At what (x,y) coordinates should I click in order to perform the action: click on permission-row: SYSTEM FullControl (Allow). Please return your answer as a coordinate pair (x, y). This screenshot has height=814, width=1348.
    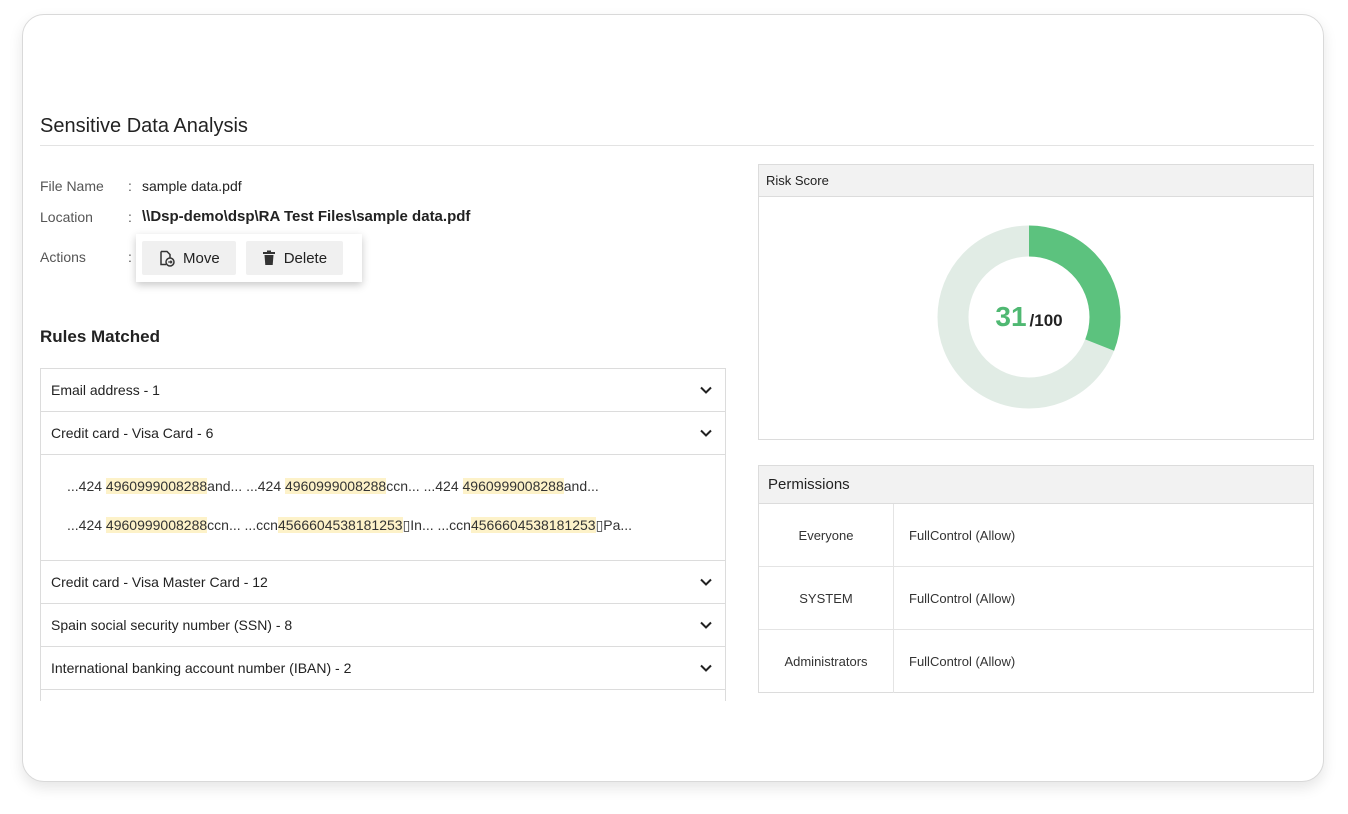
    Looking at the image, I should click on (1036, 598).